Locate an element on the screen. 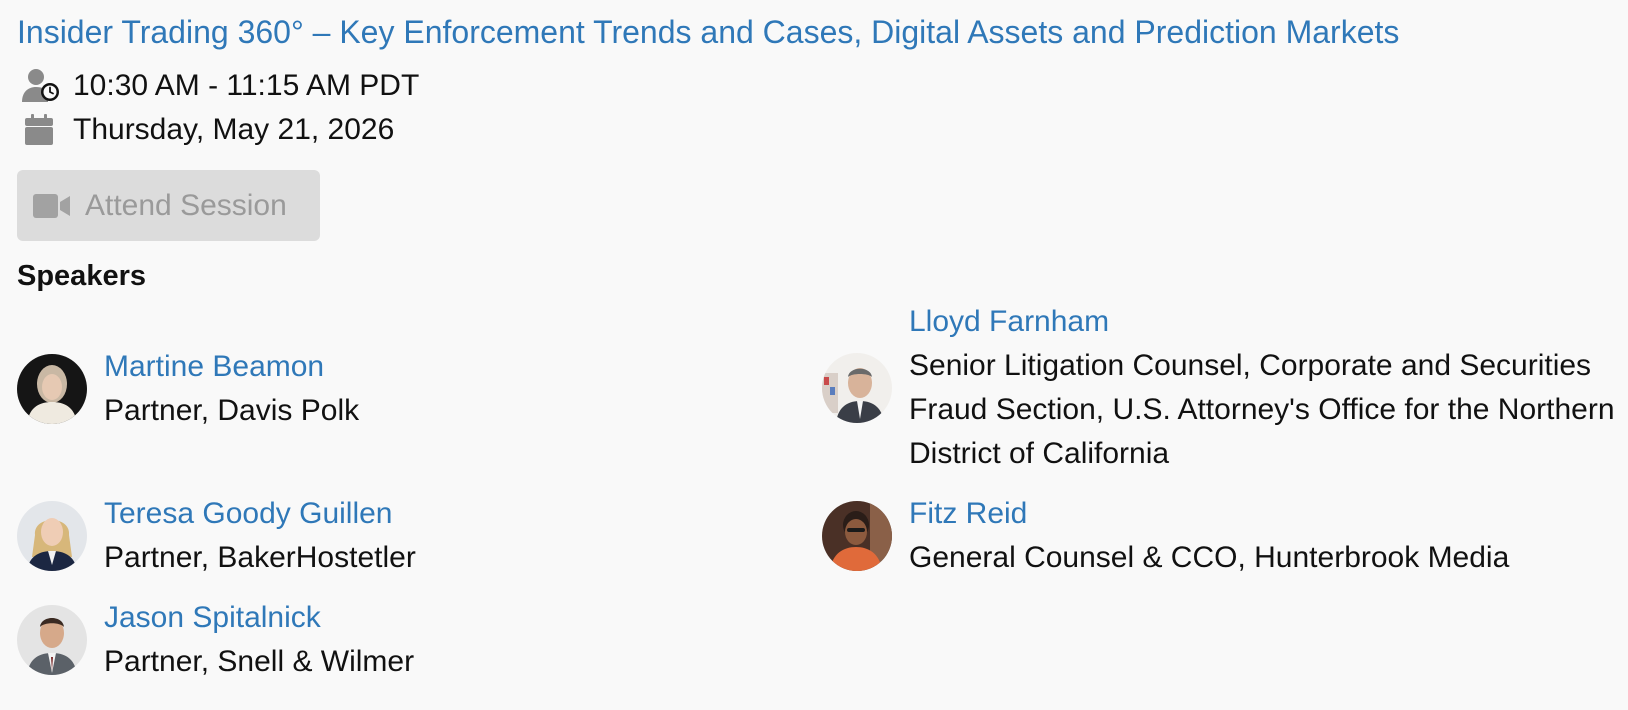 The height and width of the screenshot is (710, 1628). speaker-card: Jason Spitalnick Partner, Snell & Wilmer is located at coordinates (215, 640).